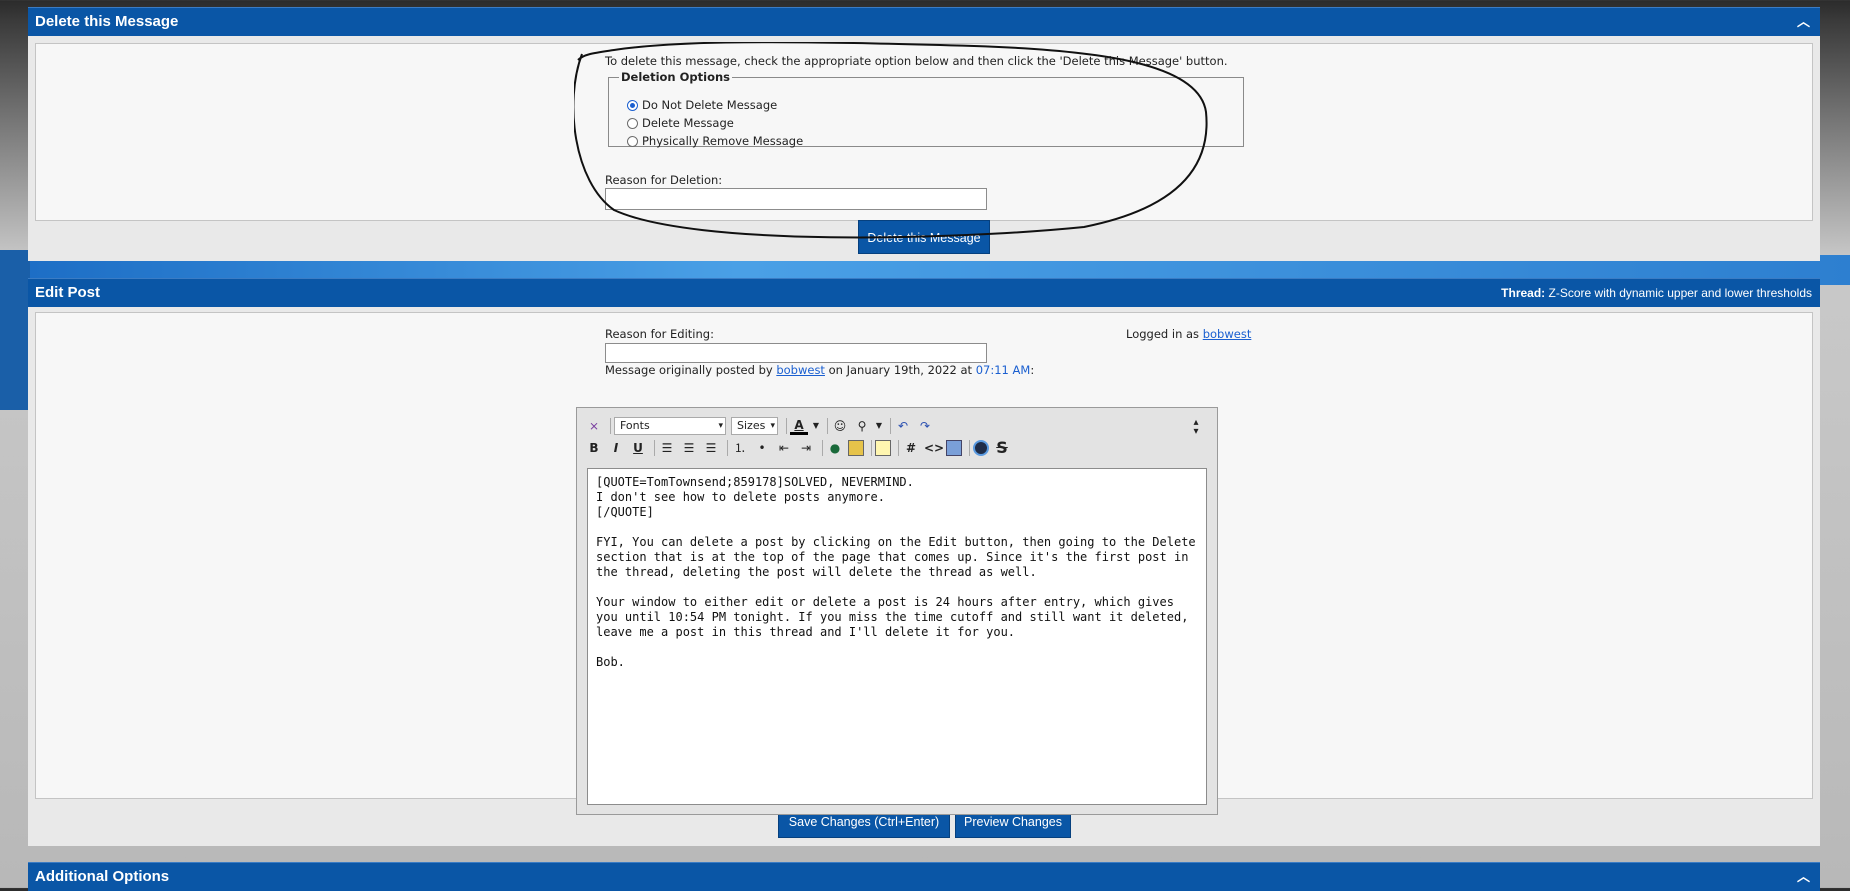 The image size is (1850, 891). I want to click on editor-toolbar-top: ⨯ Fonts Sizes A ▼ ☺ ⚲ ▼ ↶ ↷, so click(761, 426).